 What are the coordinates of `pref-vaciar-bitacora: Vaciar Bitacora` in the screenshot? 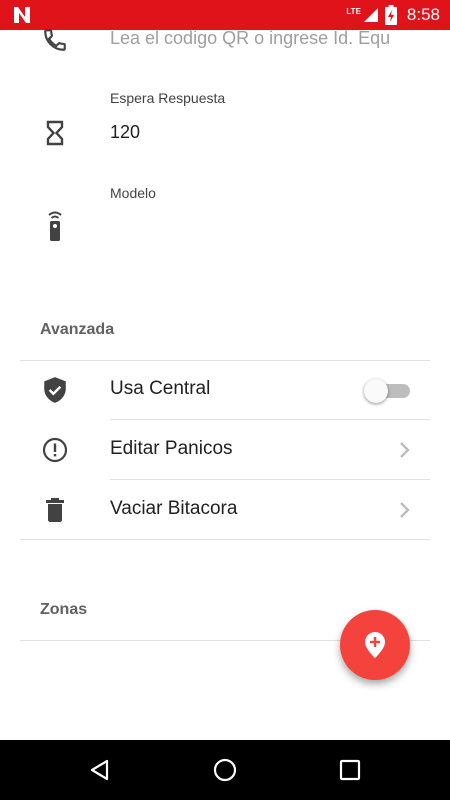 It's located at (225, 510).